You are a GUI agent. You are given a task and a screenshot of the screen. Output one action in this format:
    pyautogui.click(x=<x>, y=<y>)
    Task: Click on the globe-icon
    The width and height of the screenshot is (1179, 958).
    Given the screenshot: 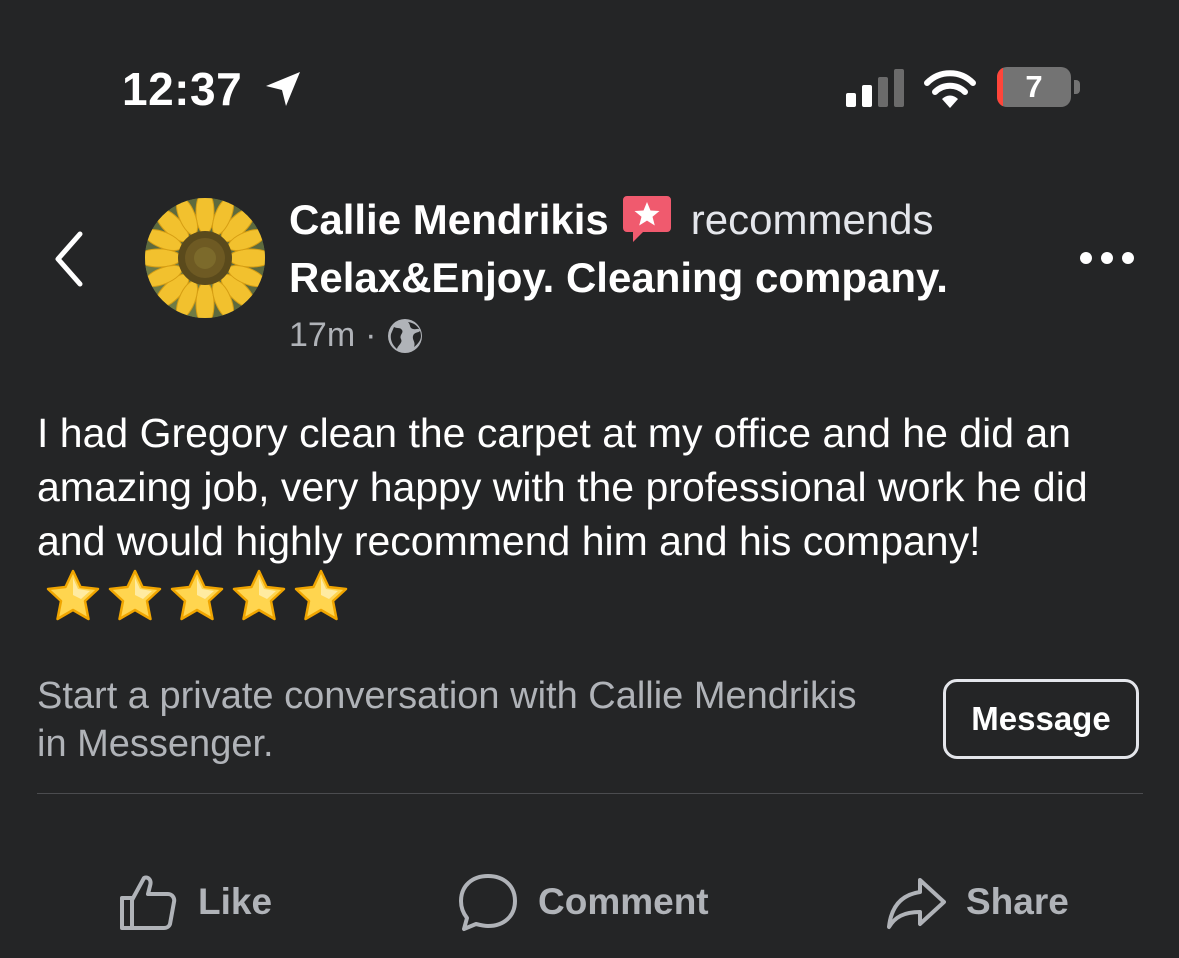 What is the action you would take?
    pyautogui.click(x=405, y=335)
    